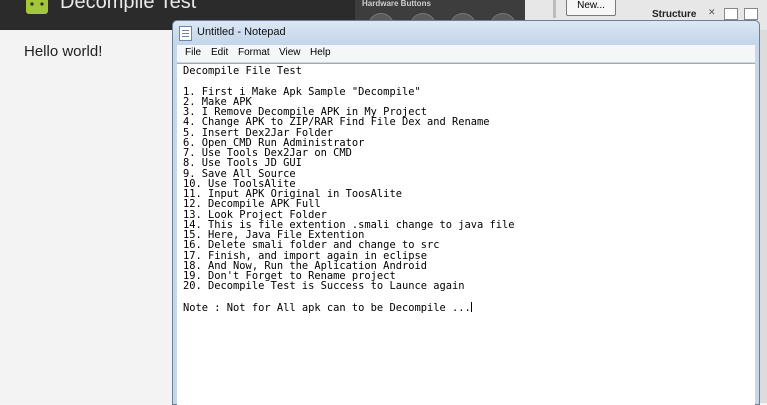 This screenshot has width=767, height=405. Describe the element at coordinates (712, 13) in the screenshot. I see `close-icon: ✕` at that location.